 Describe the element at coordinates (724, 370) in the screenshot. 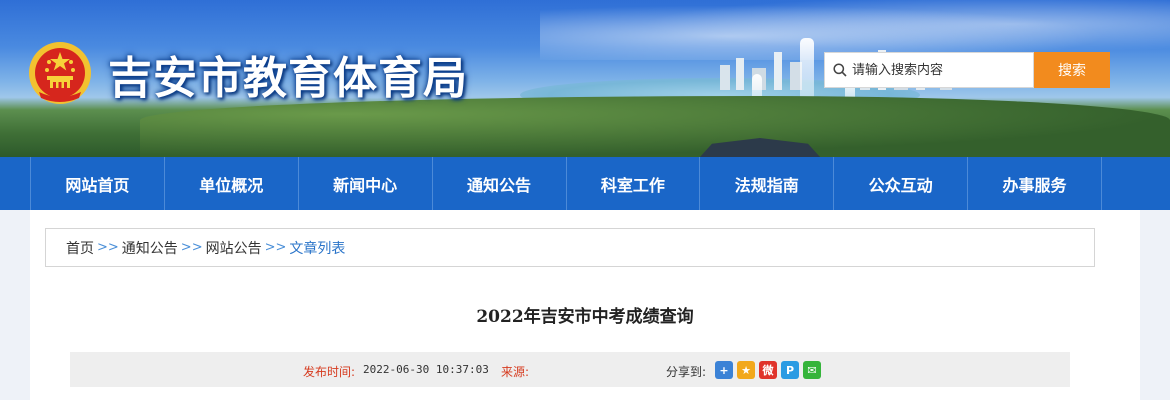

I see `qzone-plus-icon: +` at that location.